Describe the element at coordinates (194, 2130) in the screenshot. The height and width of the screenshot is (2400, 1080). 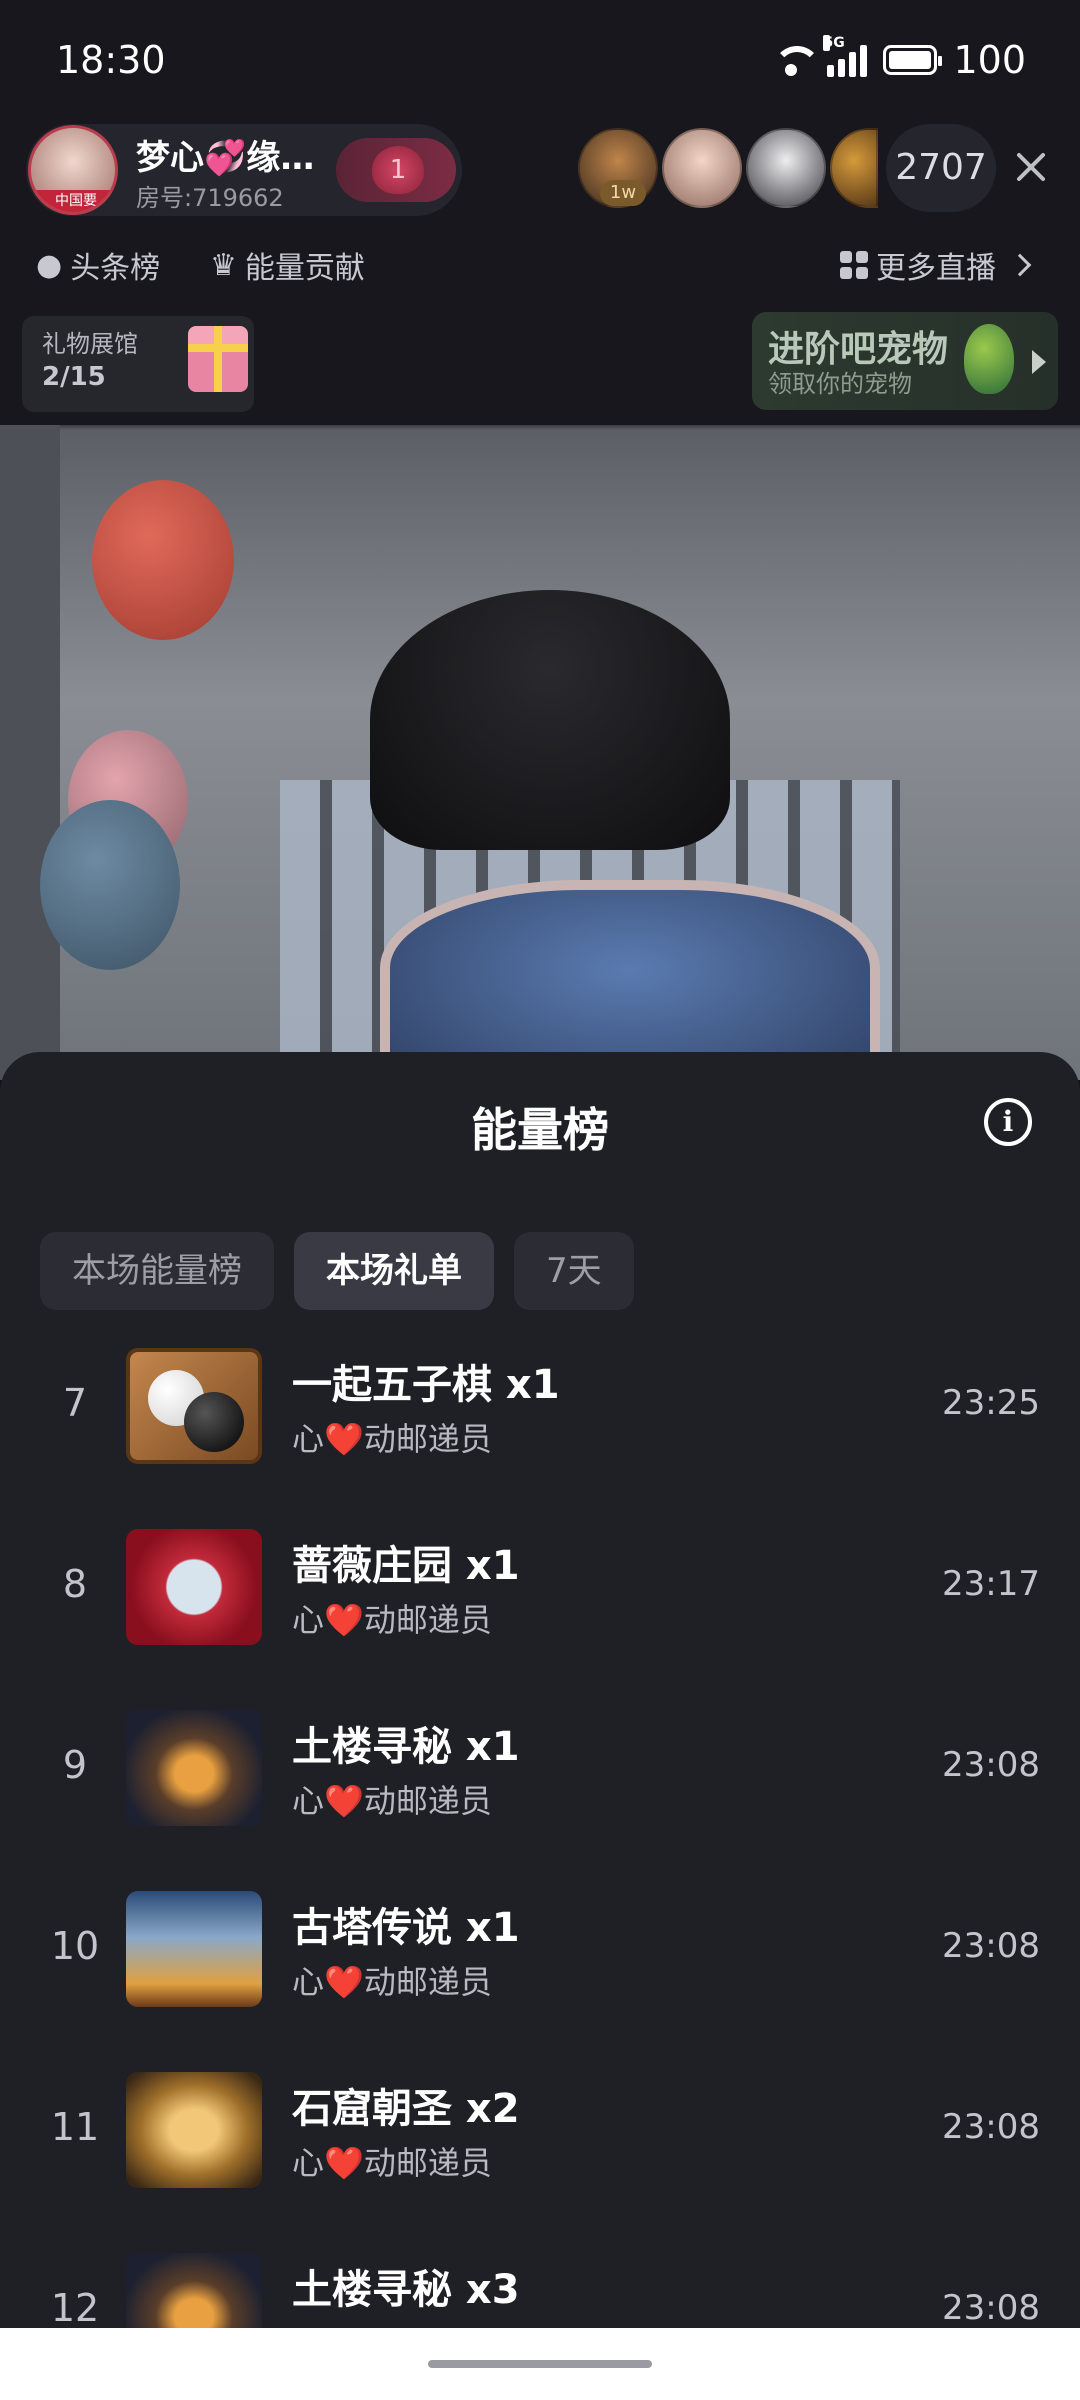
I see `buddha-grotto-gift-icon` at that location.